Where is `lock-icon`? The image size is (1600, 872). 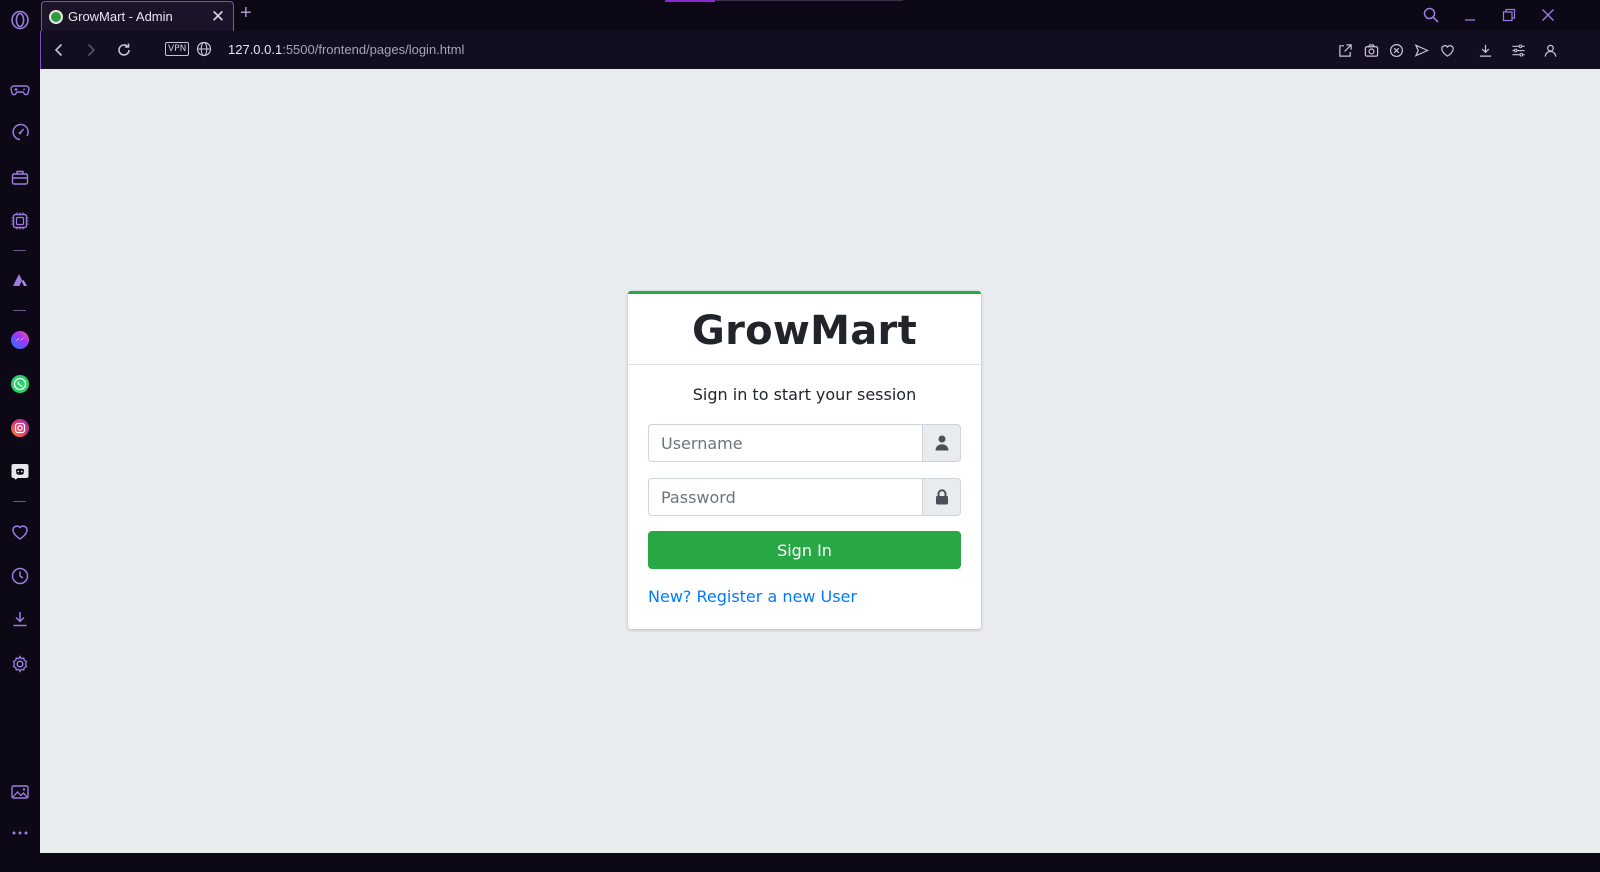
lock-icon is located at coordinates (941, 497).